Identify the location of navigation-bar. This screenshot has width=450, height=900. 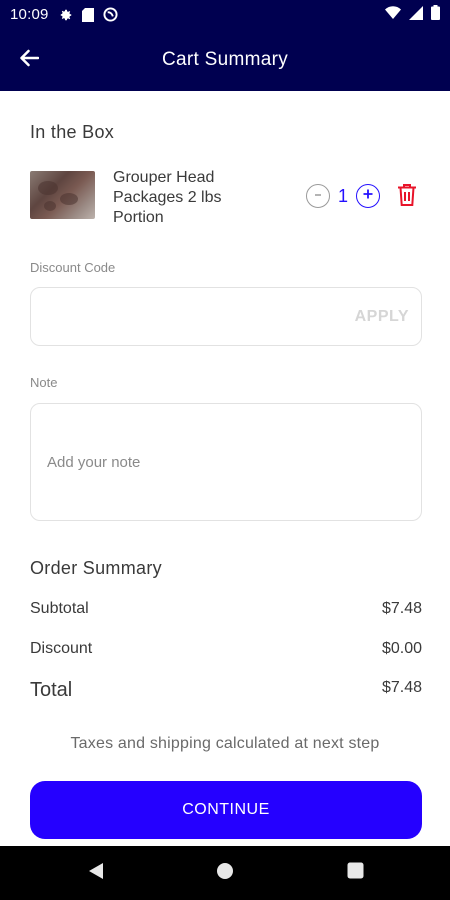
(225, 873).